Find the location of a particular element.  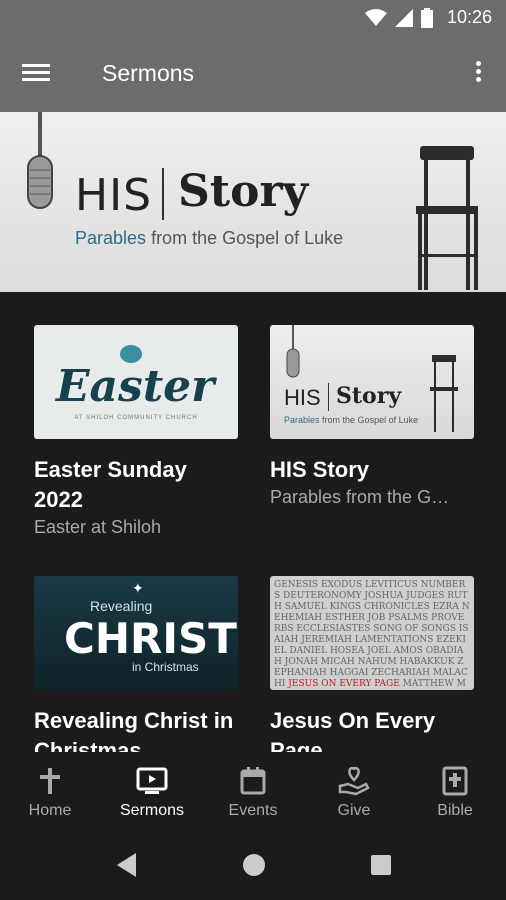

nav-events: Events is located at coordinates (253, 793).